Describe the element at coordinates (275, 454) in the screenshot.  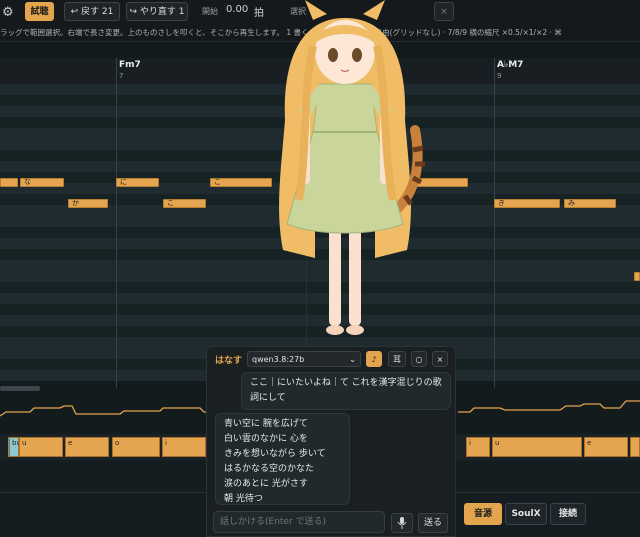
I see `assistant-line: きみを想いながら 歩いて` at that location.